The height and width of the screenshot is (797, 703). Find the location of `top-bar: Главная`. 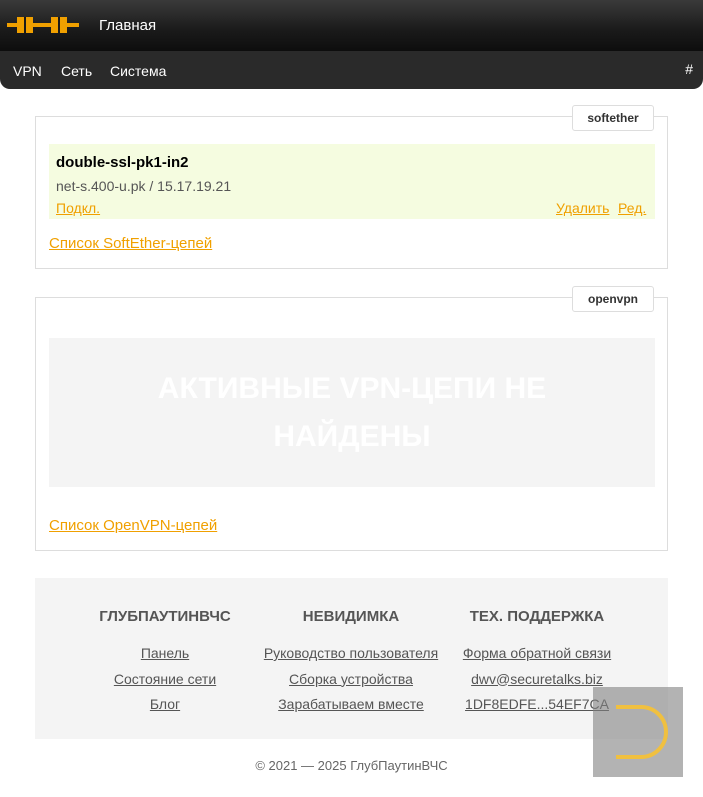

top-bar: Главная is located at coordinates (351, 25).